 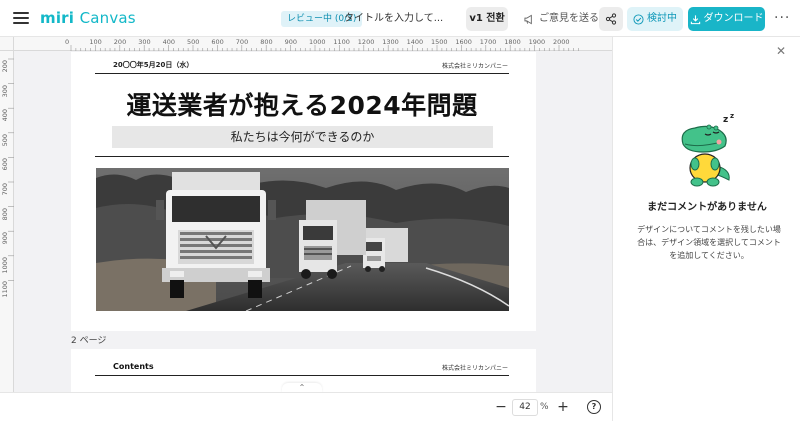 What do you see at coordinates (463, 42) in the screenshot?
I see `ruler-h-label: 1600` at bounding box center [463, 42].